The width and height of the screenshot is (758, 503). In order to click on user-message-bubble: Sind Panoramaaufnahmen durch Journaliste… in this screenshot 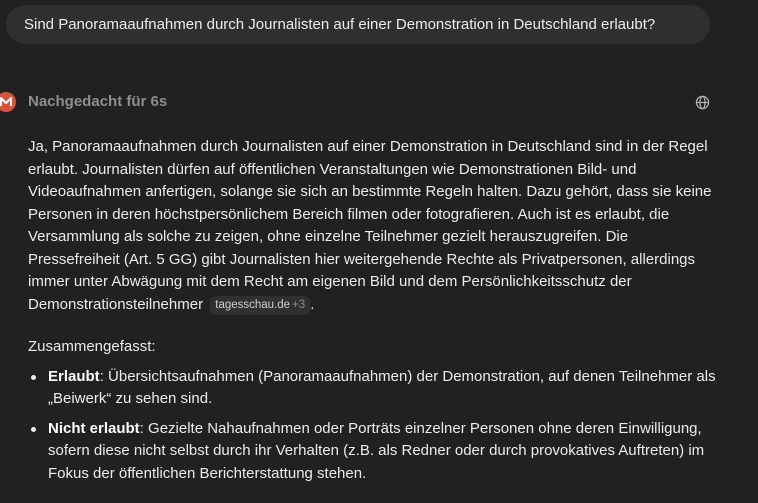, I will do `click(358, 24)`.